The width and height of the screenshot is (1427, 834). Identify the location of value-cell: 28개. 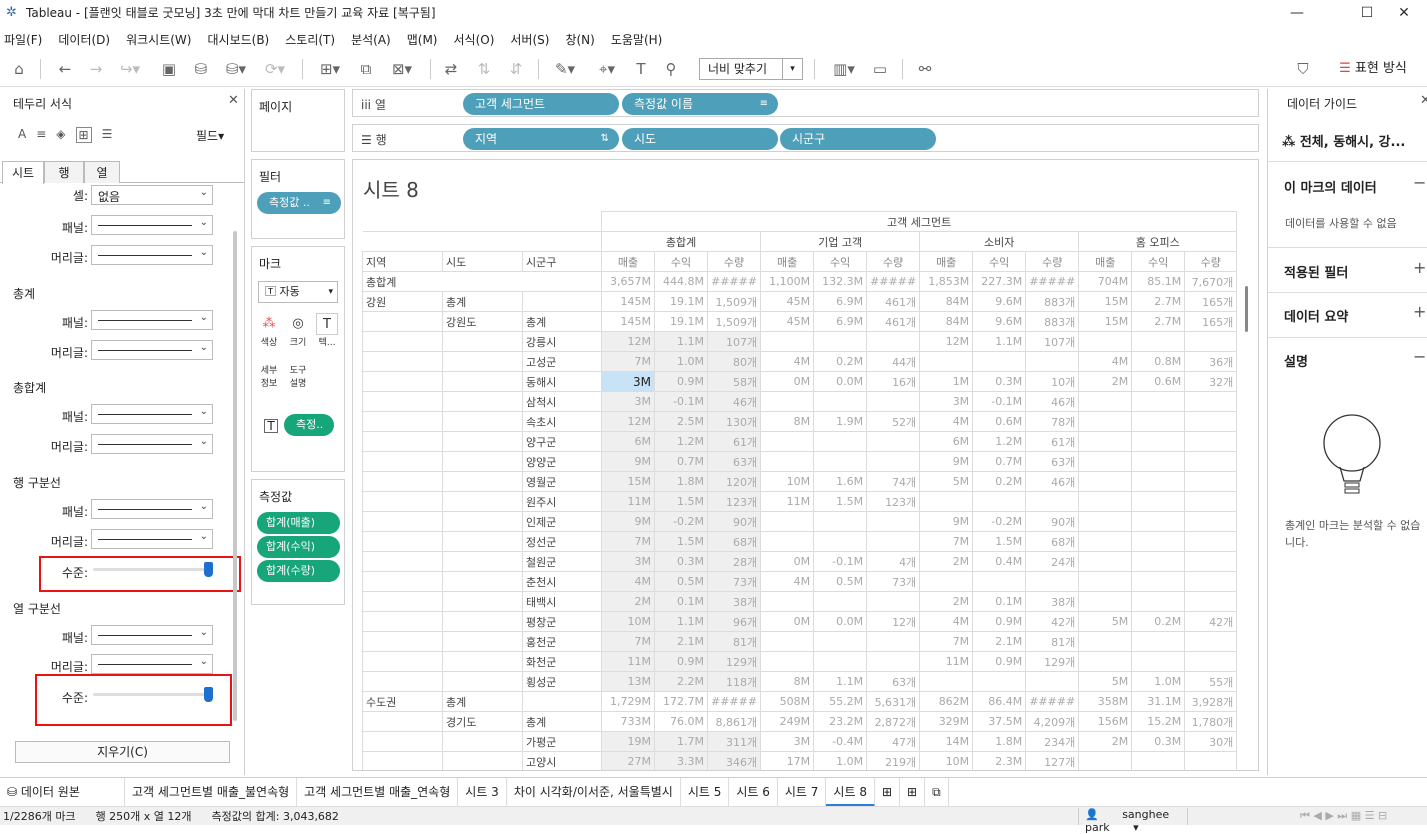
(734, 561).